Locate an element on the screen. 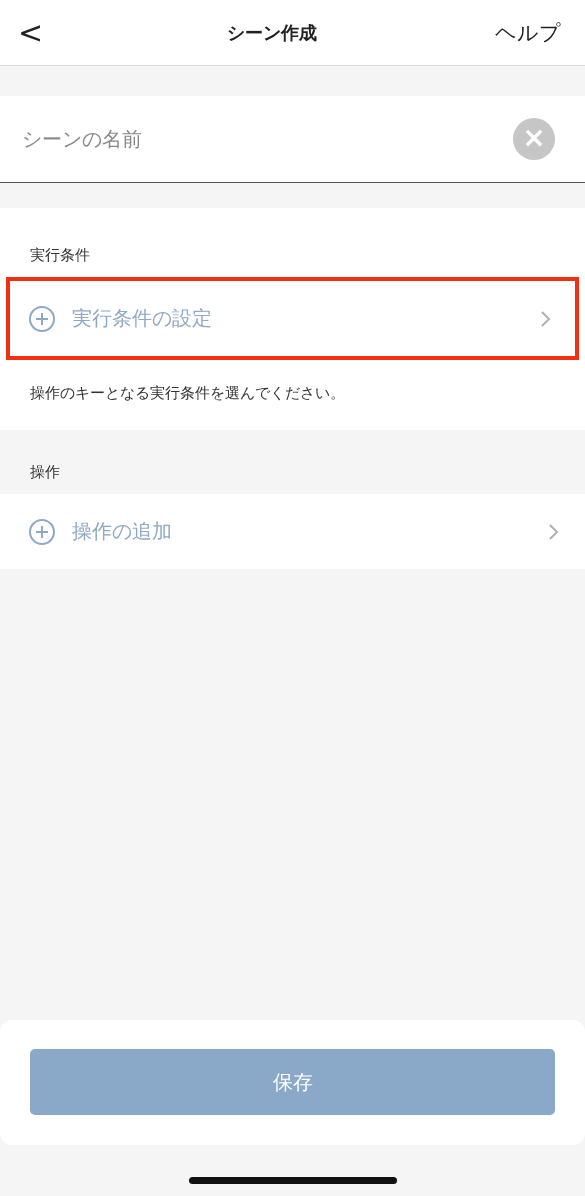  section-label: 操作 is located at coordinates (45, 472).